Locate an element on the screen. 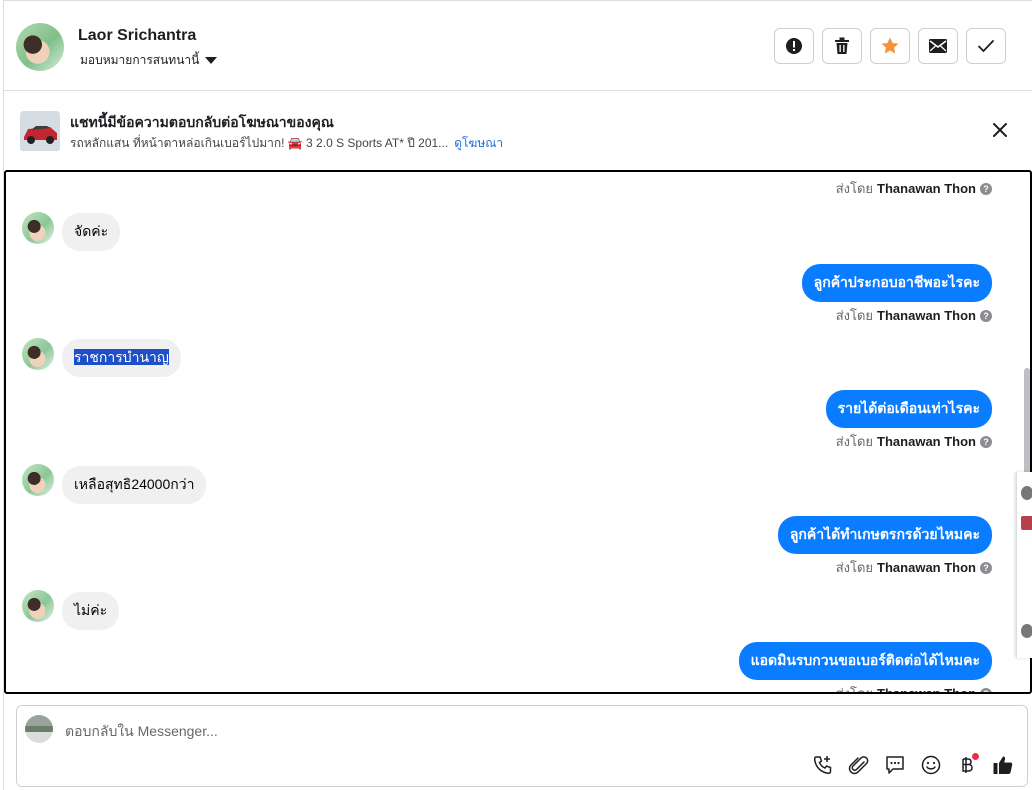 The image size is (1032, 790). attach-button is located at coordinates (859, 765).